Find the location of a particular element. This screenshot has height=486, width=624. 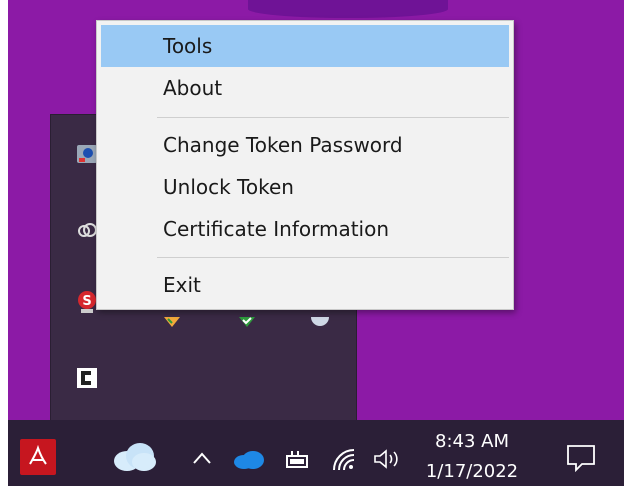

battery-icon is located at coordinates (298, 462).